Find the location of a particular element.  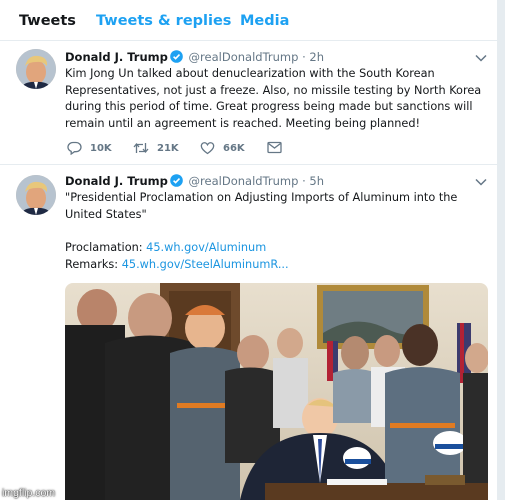

tweet-header: Donald J. Trump @realDonaldTrump · 5h is located at coordinates (194, 182).